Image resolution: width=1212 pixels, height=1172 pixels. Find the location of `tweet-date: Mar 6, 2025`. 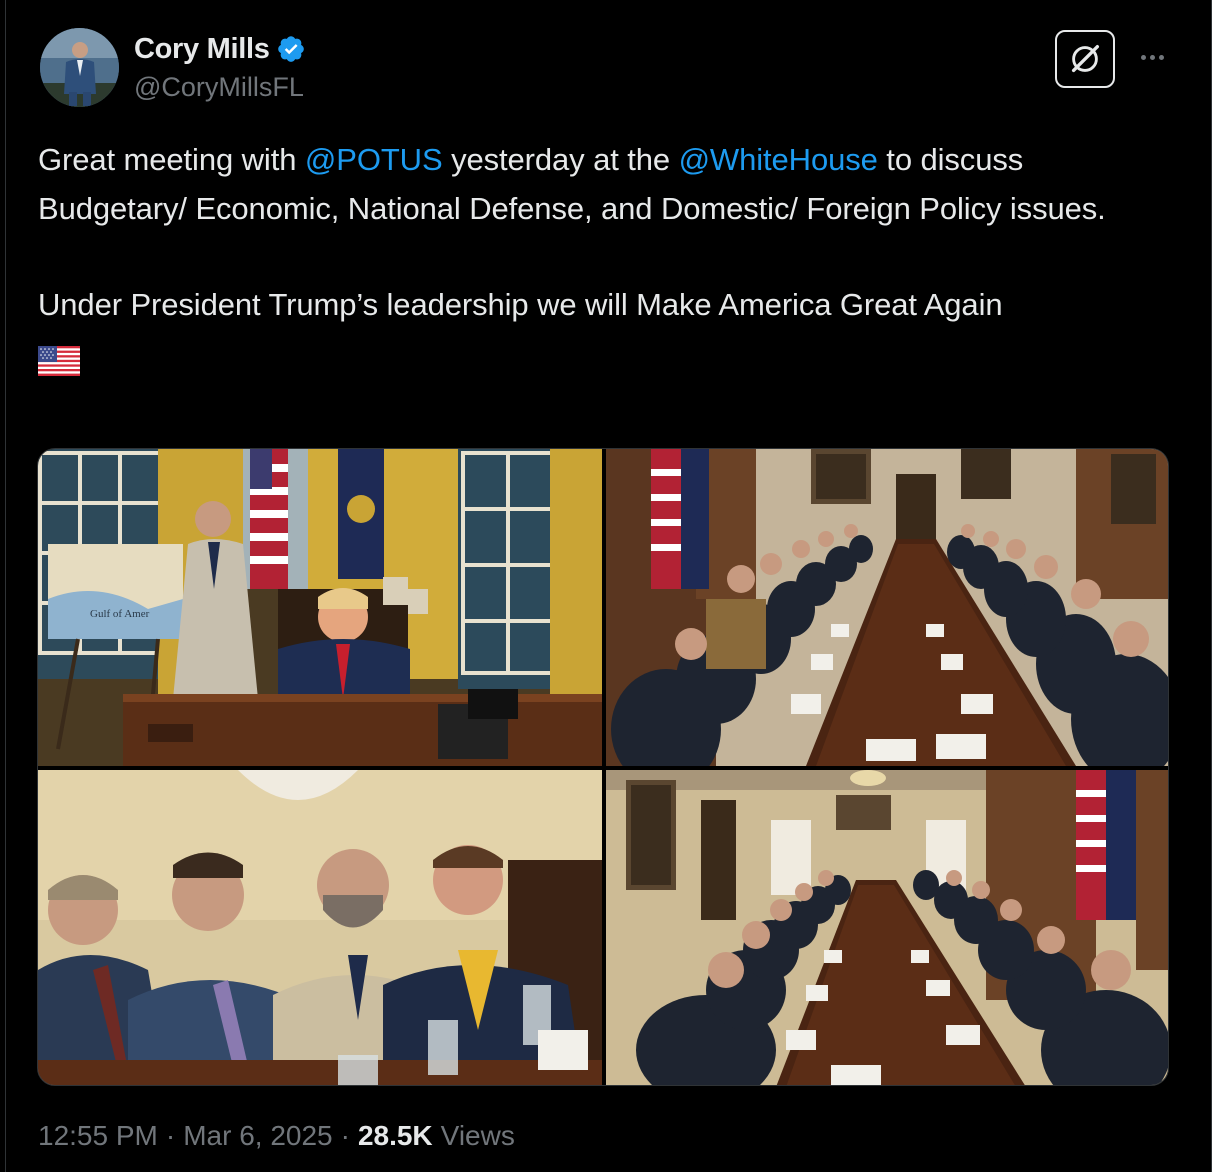

tweet-date: Mar 6, 2025 is located at coordinates (257, 1136).